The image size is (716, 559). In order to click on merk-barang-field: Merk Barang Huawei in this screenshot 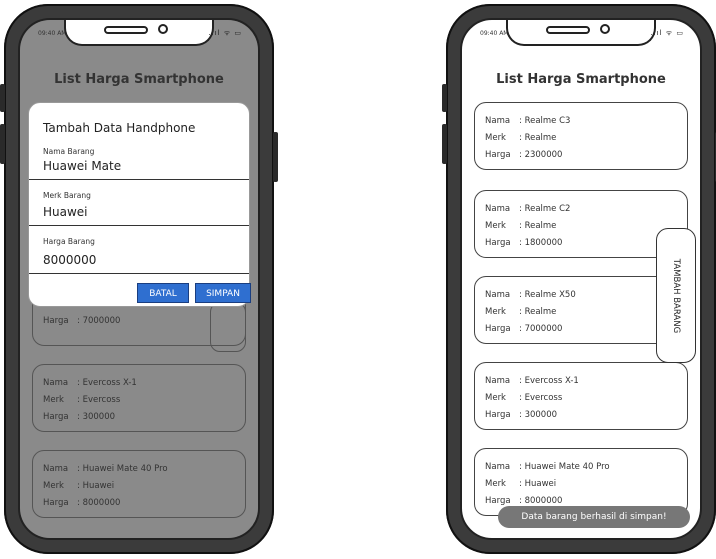, I will do `click(139, 206)`.